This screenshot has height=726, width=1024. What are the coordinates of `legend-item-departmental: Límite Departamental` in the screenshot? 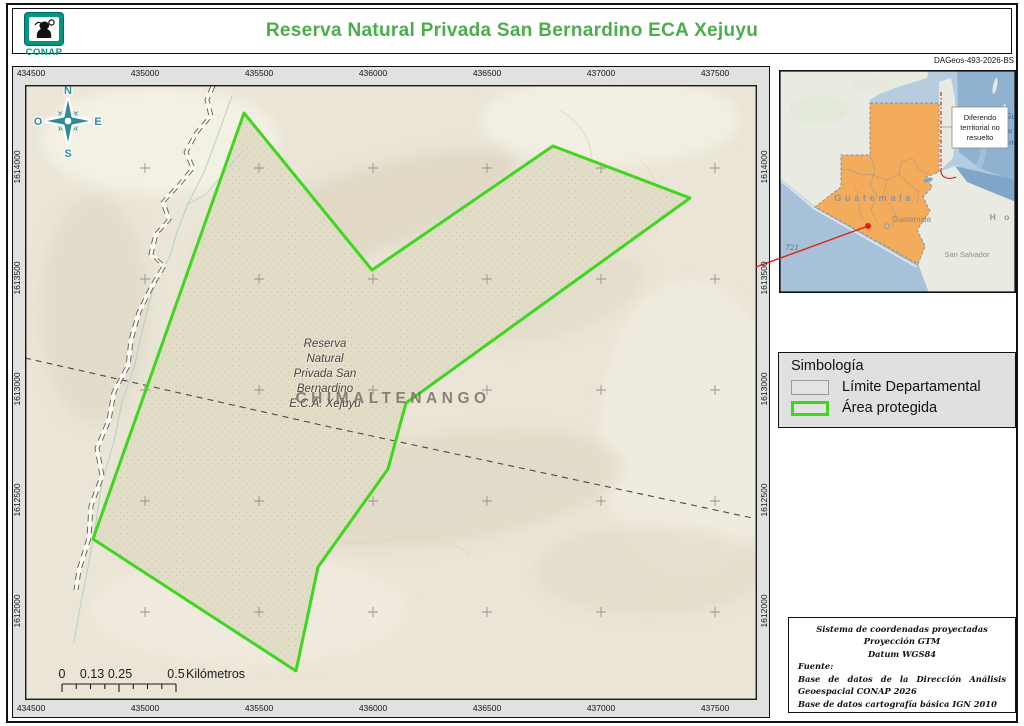 It's located at (897, 387).